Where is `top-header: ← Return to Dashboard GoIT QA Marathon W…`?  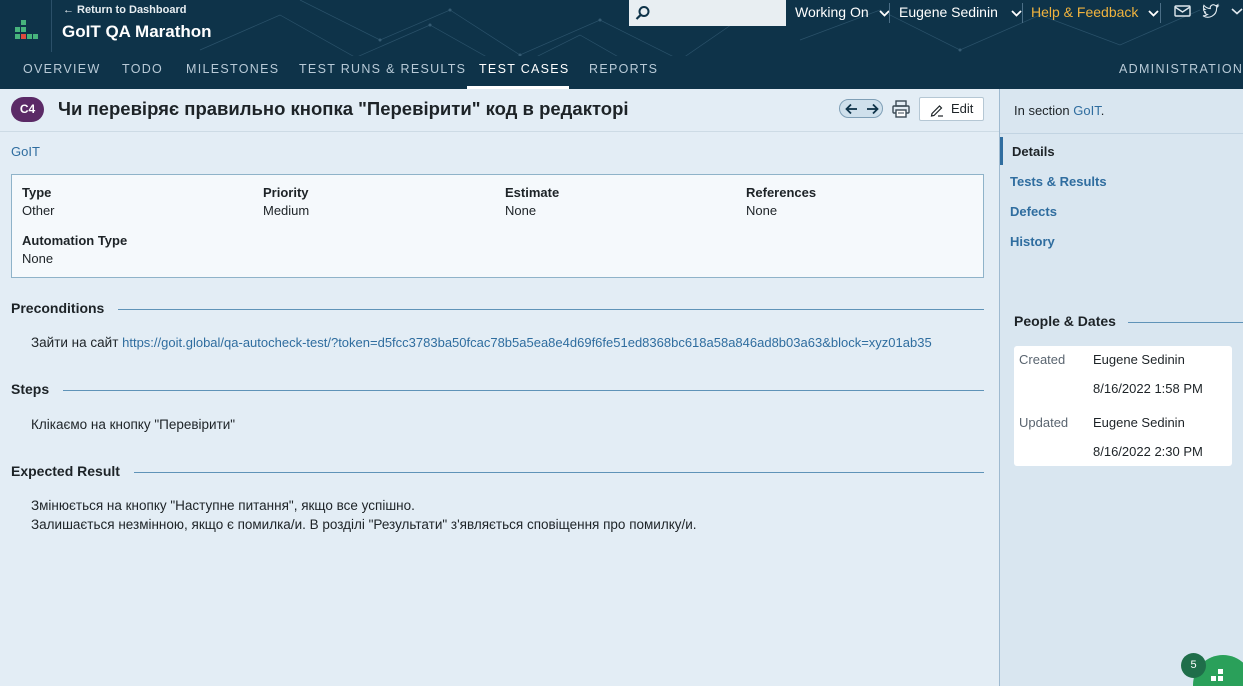
top-header: ← Return to Dashboard GoIT QA Marathon W… is located at coordinates (621, 28).